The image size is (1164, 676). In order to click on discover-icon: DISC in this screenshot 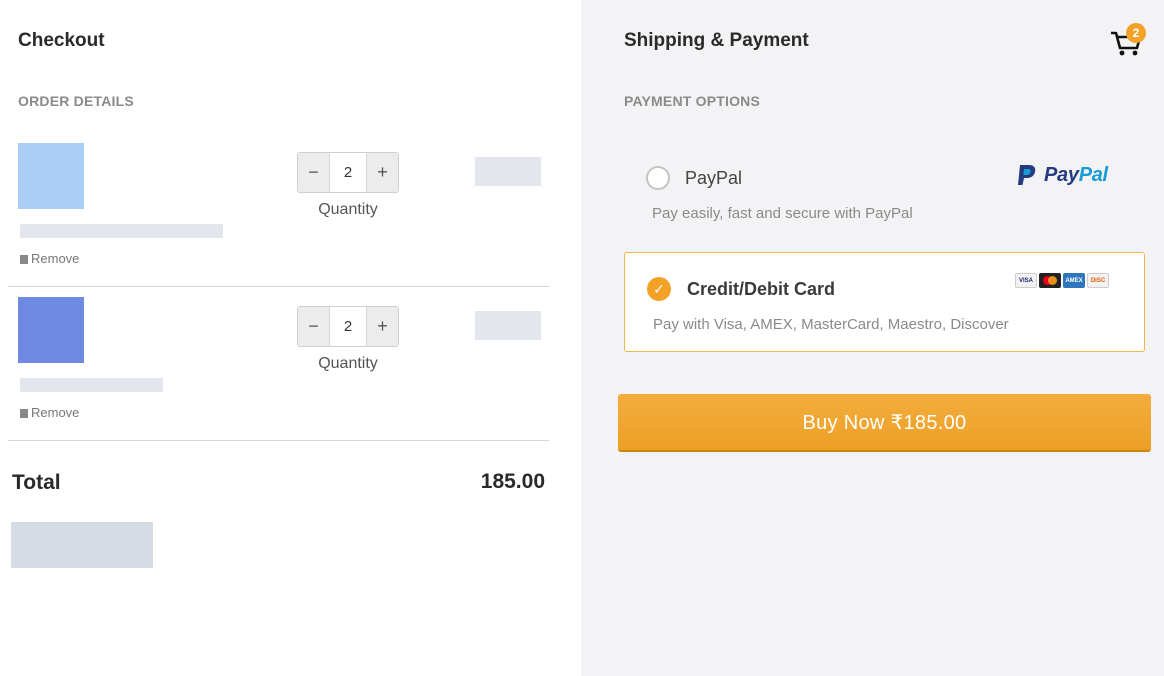, I will do `click(1098, 280)`.